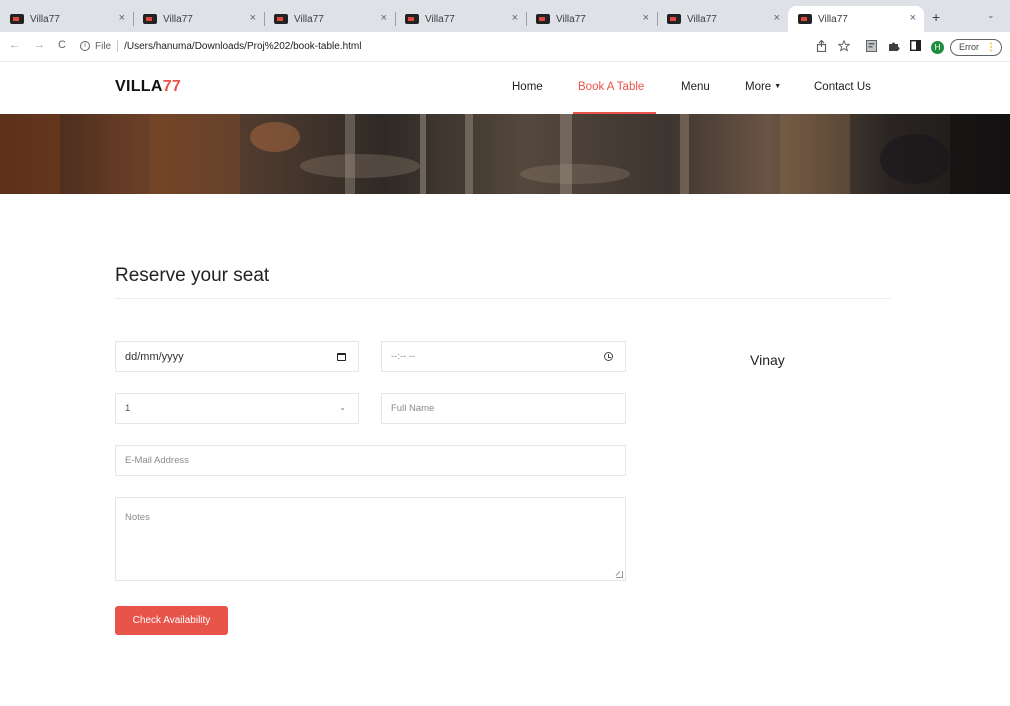 The height and width of the screenshot is (706, 1010). What do you see at coordinates (611, 87) in the screenshot?
I see `nav-book-a-table: Book A Table` at bounding box center [611, 87].